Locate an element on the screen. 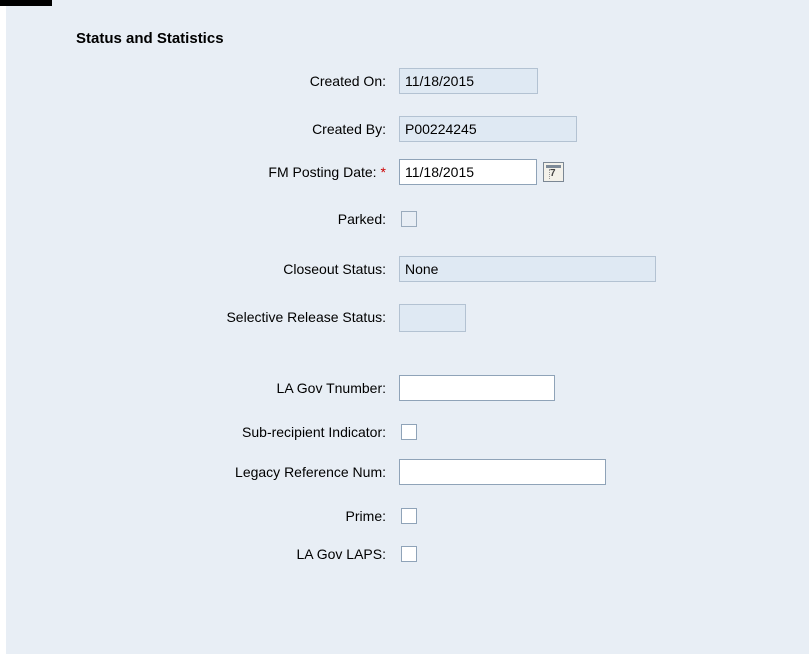 This screenshot has height=654, width=809. row-prime: Prime: is located at coordinates (404, 516).